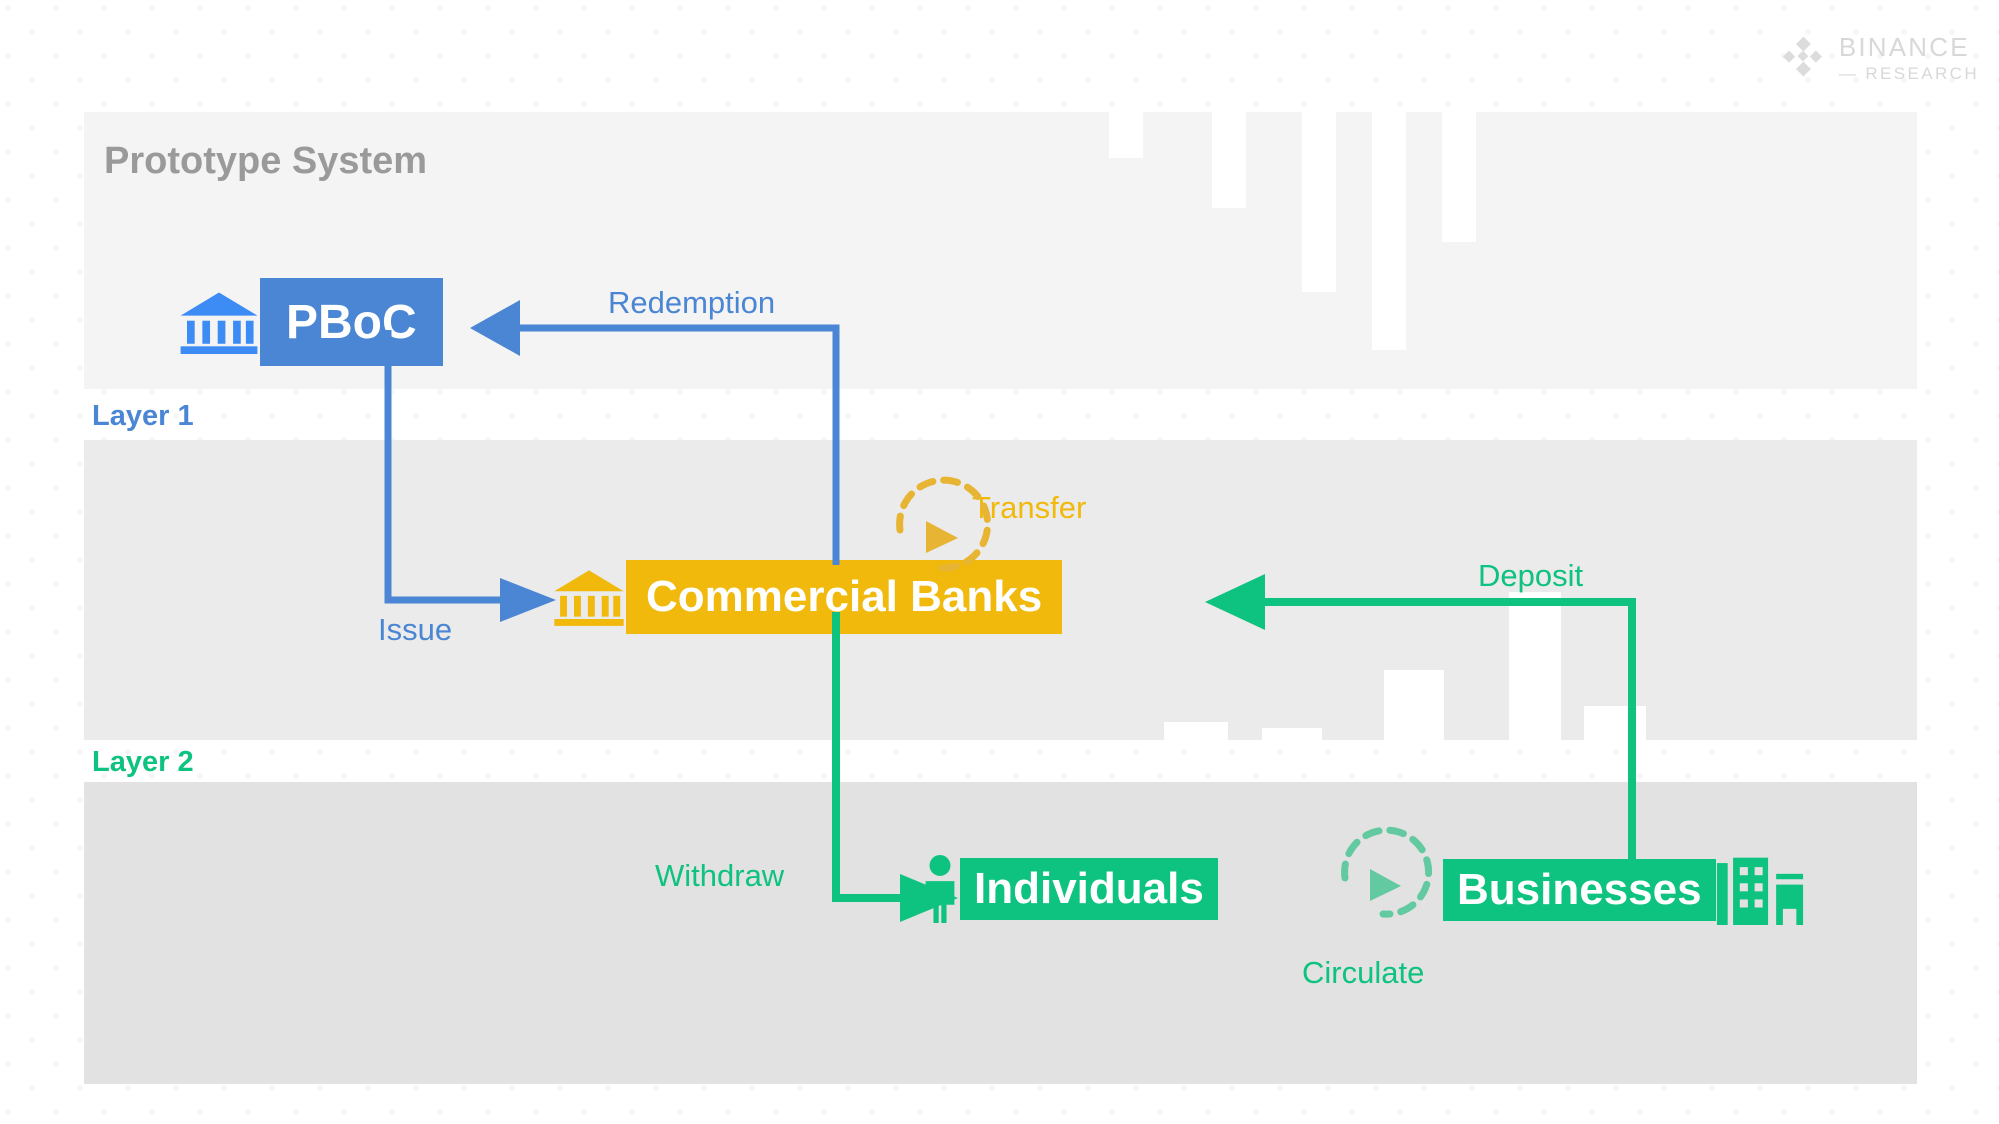 The image size is (1999, 1124). Describe the element at coordinates (143, 762) in the screenshot. I see `layer-label-2: Layer 2` at that location.